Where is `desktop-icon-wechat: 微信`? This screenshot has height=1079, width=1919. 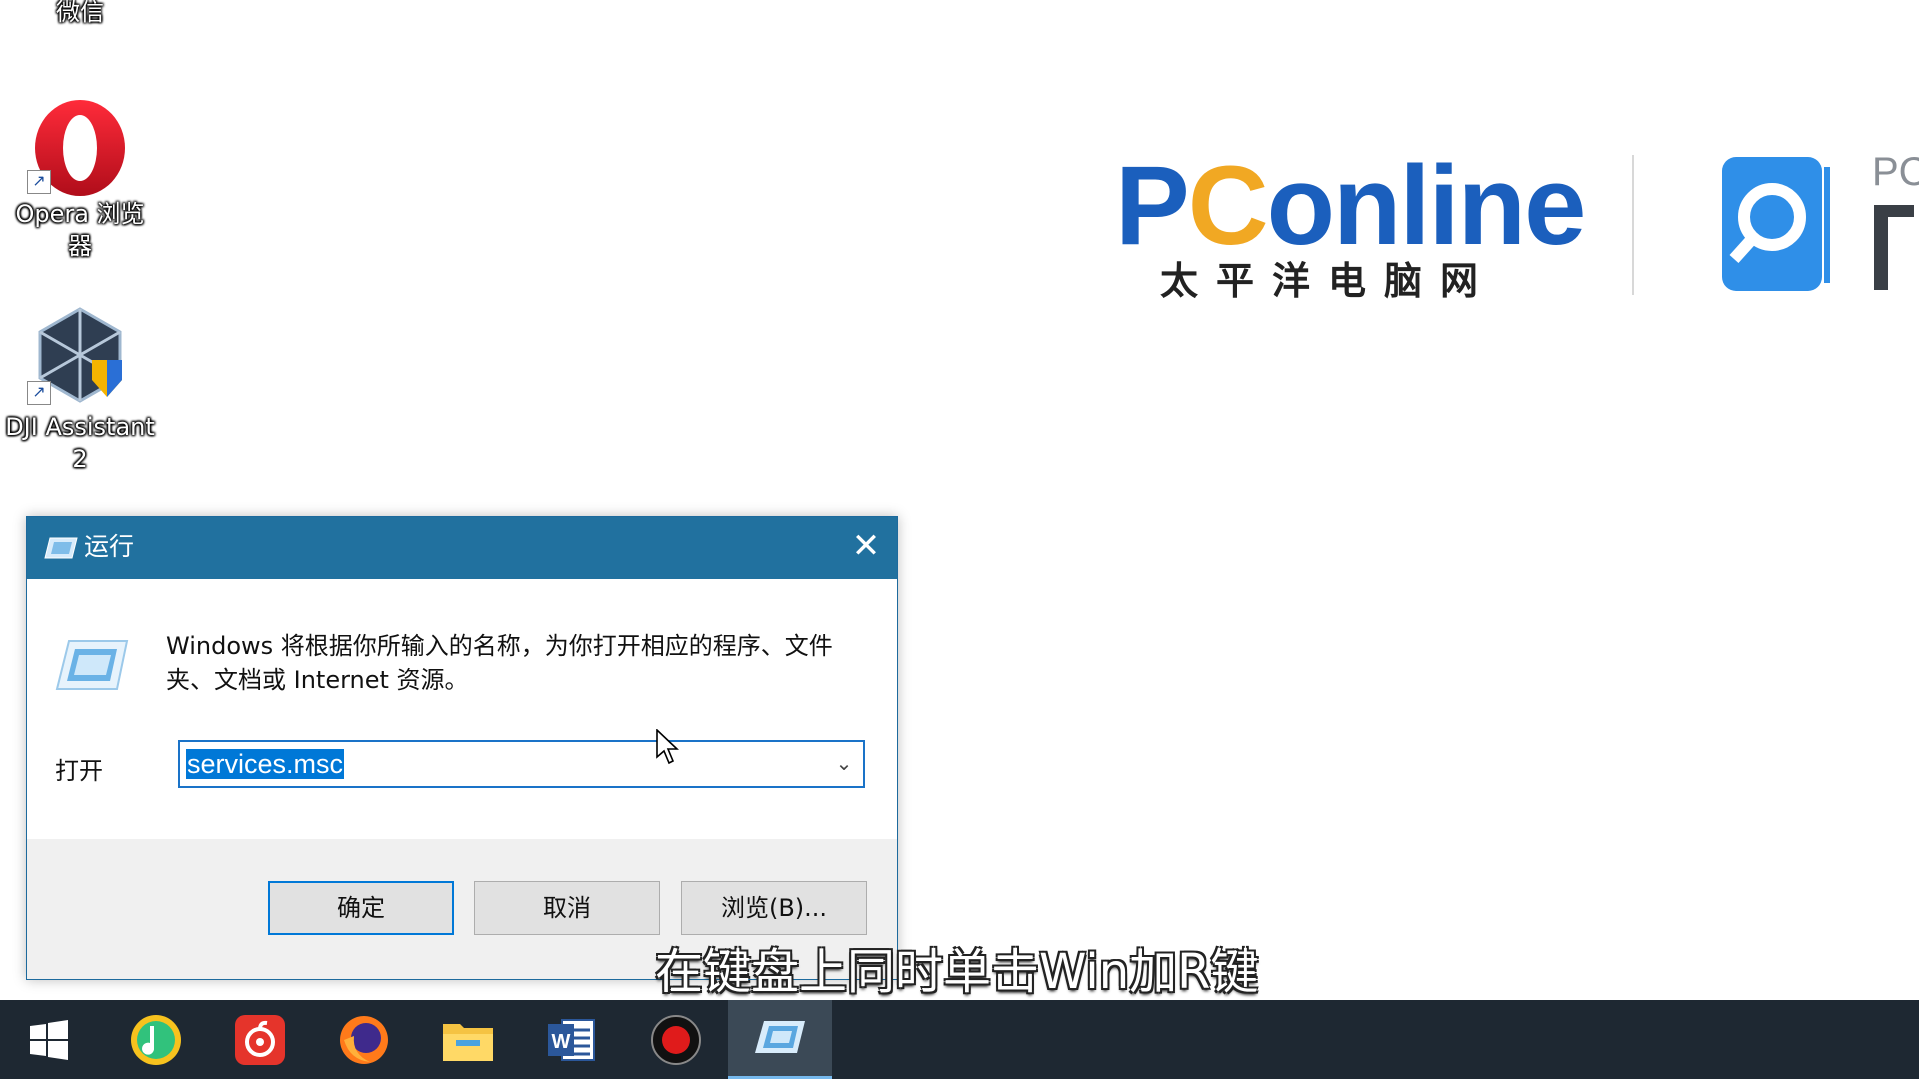 desktop-icon-wechat: 微信 is located at coordinates (80, 14).